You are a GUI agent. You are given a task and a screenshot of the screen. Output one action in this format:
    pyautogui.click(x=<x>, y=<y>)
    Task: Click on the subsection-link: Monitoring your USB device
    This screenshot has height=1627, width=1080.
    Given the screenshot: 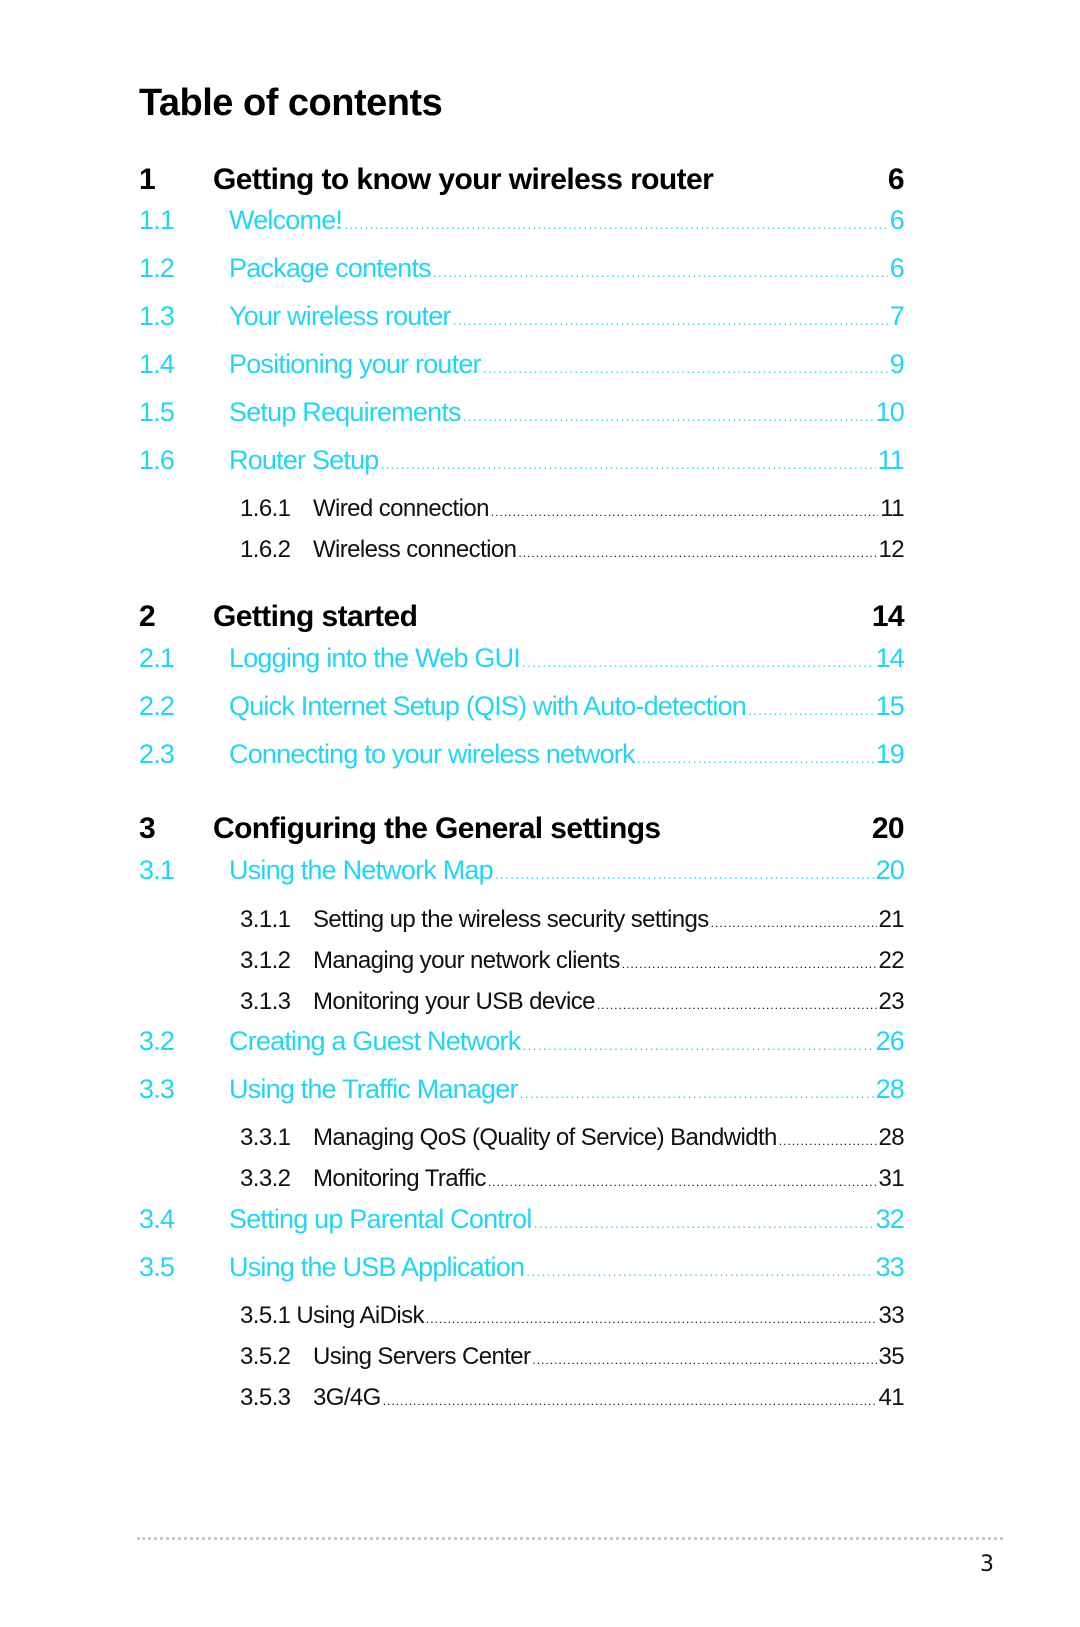 What is the action you would take?
    pyautogui.click(x=454, y=1002)
    